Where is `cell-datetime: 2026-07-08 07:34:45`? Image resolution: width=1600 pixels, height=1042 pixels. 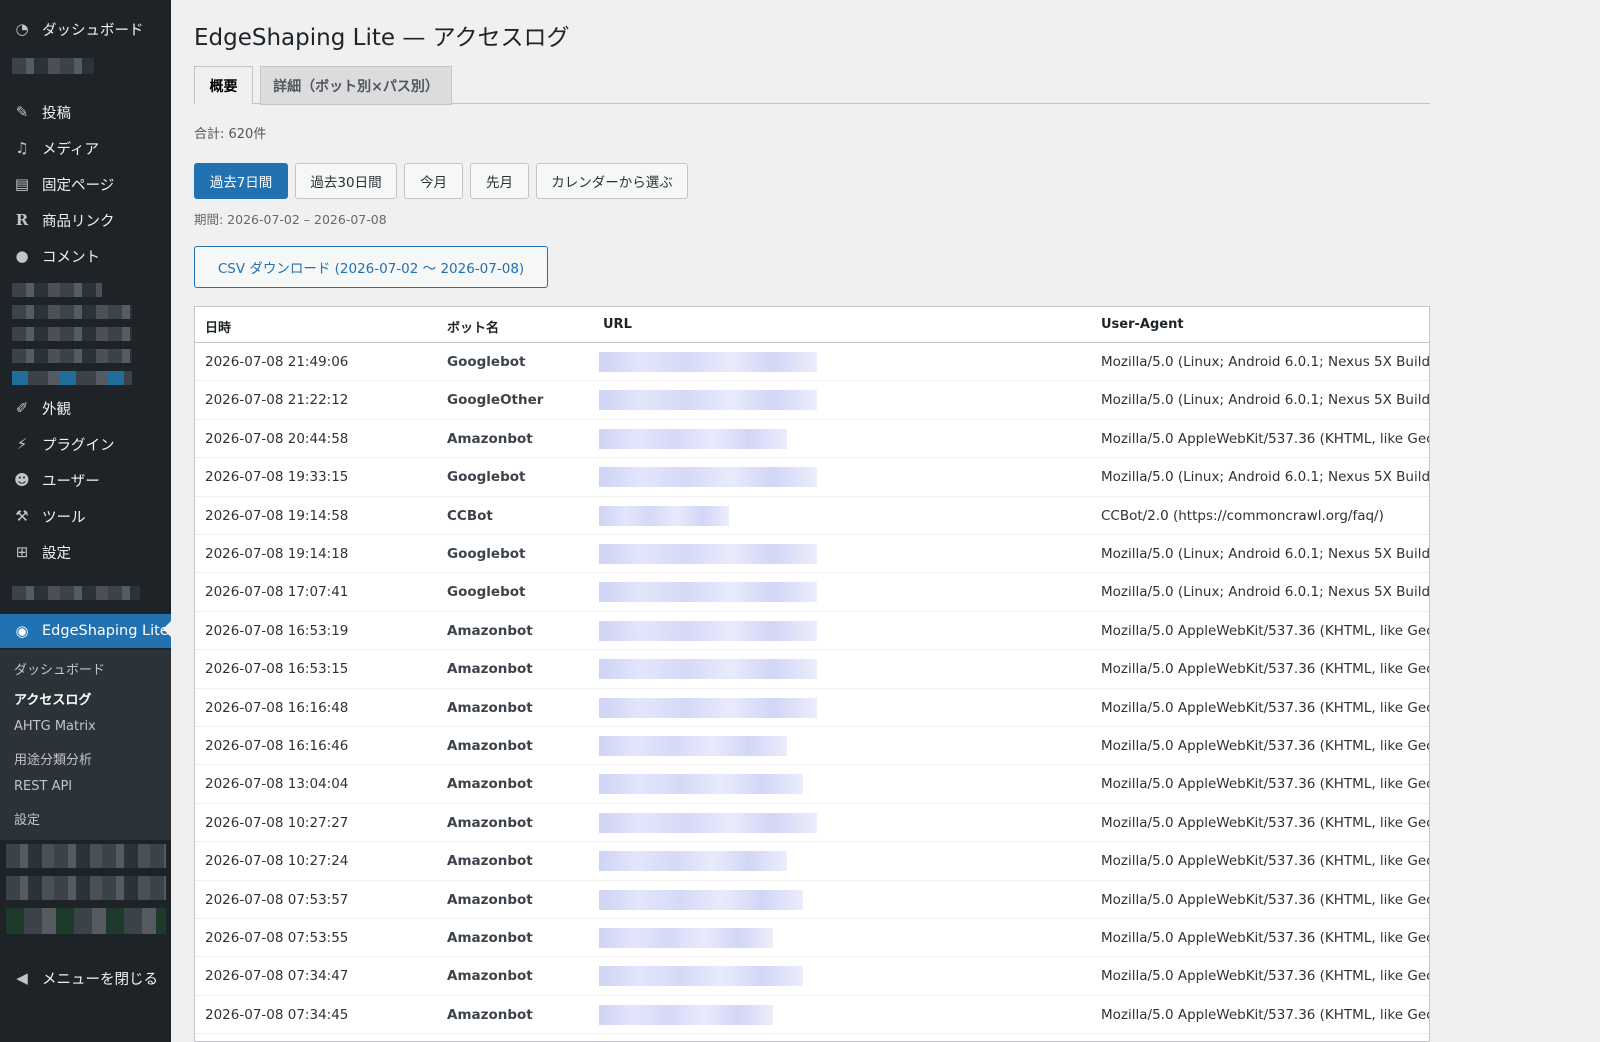
cell-datetime: 2026-07-08 07:34:45 is located at coordinates (277, 1014).